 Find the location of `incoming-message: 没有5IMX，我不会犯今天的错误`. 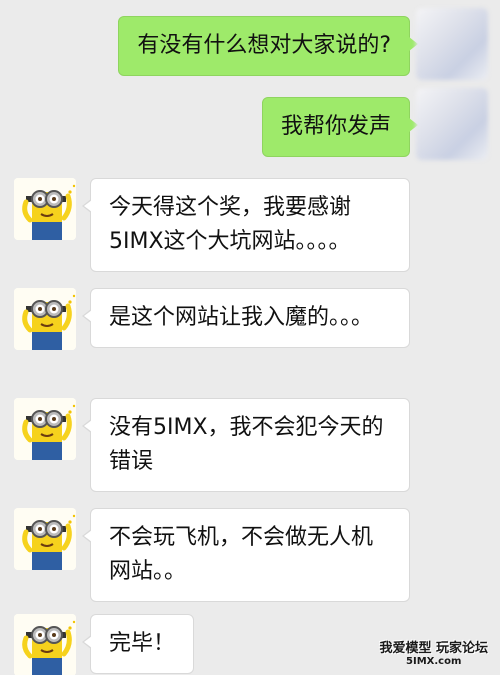

incoming-message: 没有5IMX，我不会犯今天的错误 is located at coordinates (246, 445).